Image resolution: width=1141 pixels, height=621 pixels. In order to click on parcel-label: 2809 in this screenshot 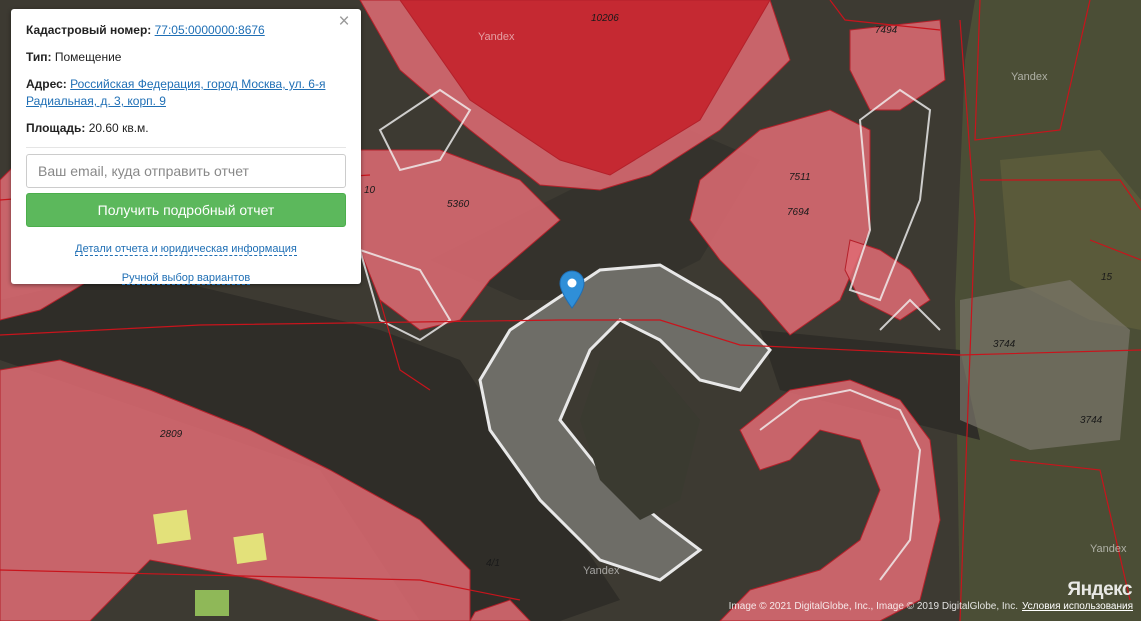, I will do `click(171, 434)`.